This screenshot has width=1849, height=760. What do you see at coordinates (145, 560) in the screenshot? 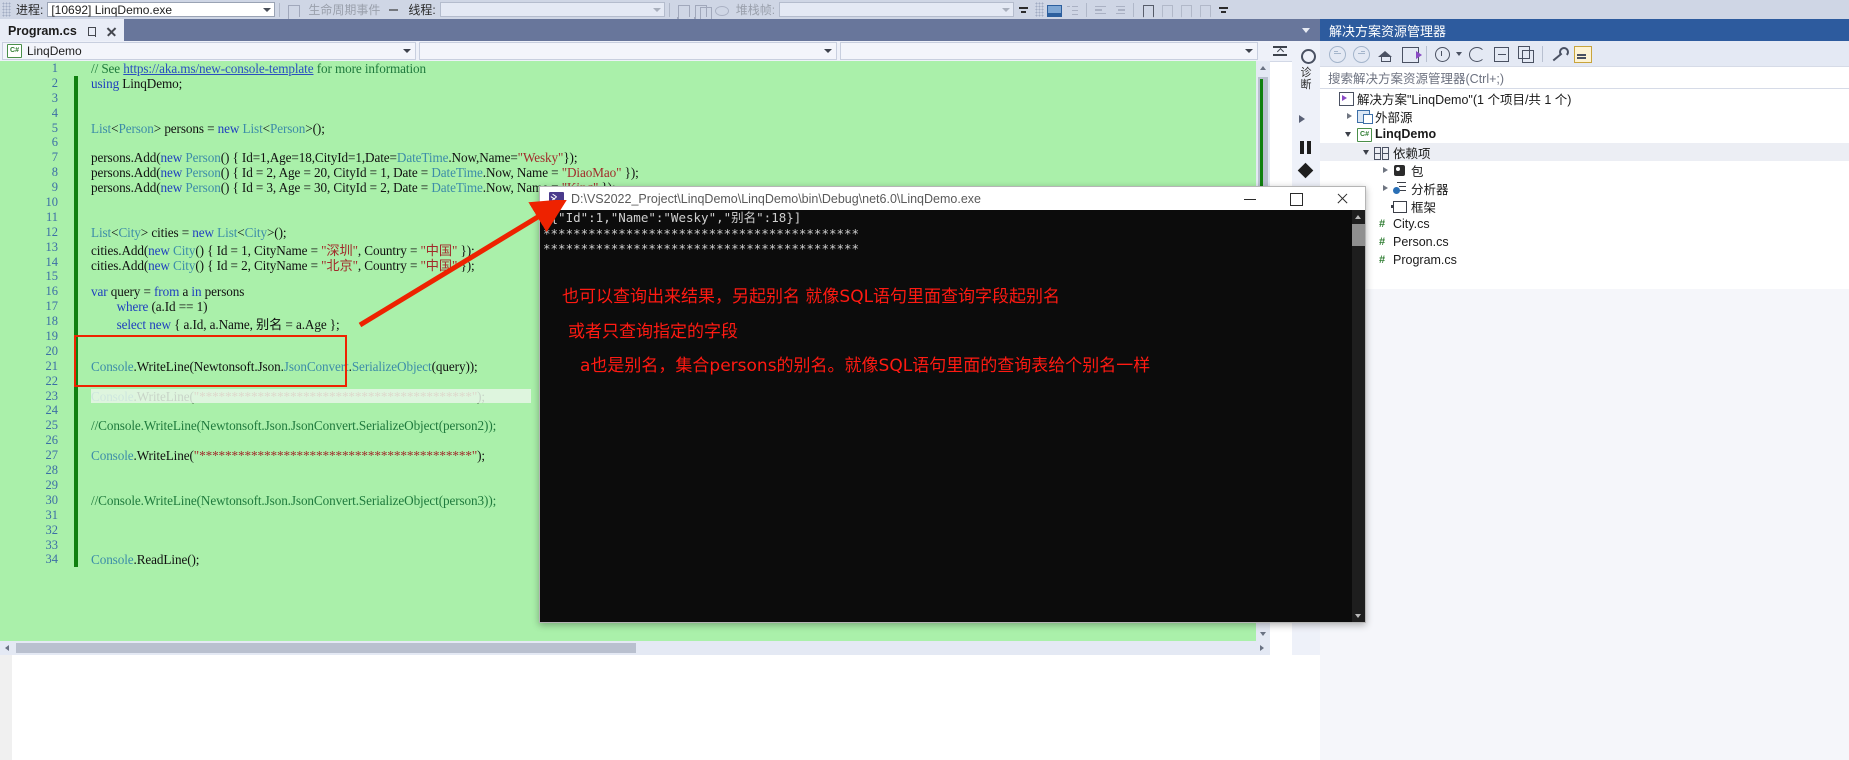
I see `code-text: Console.ReadLine();` at bounding box center [145, 560].